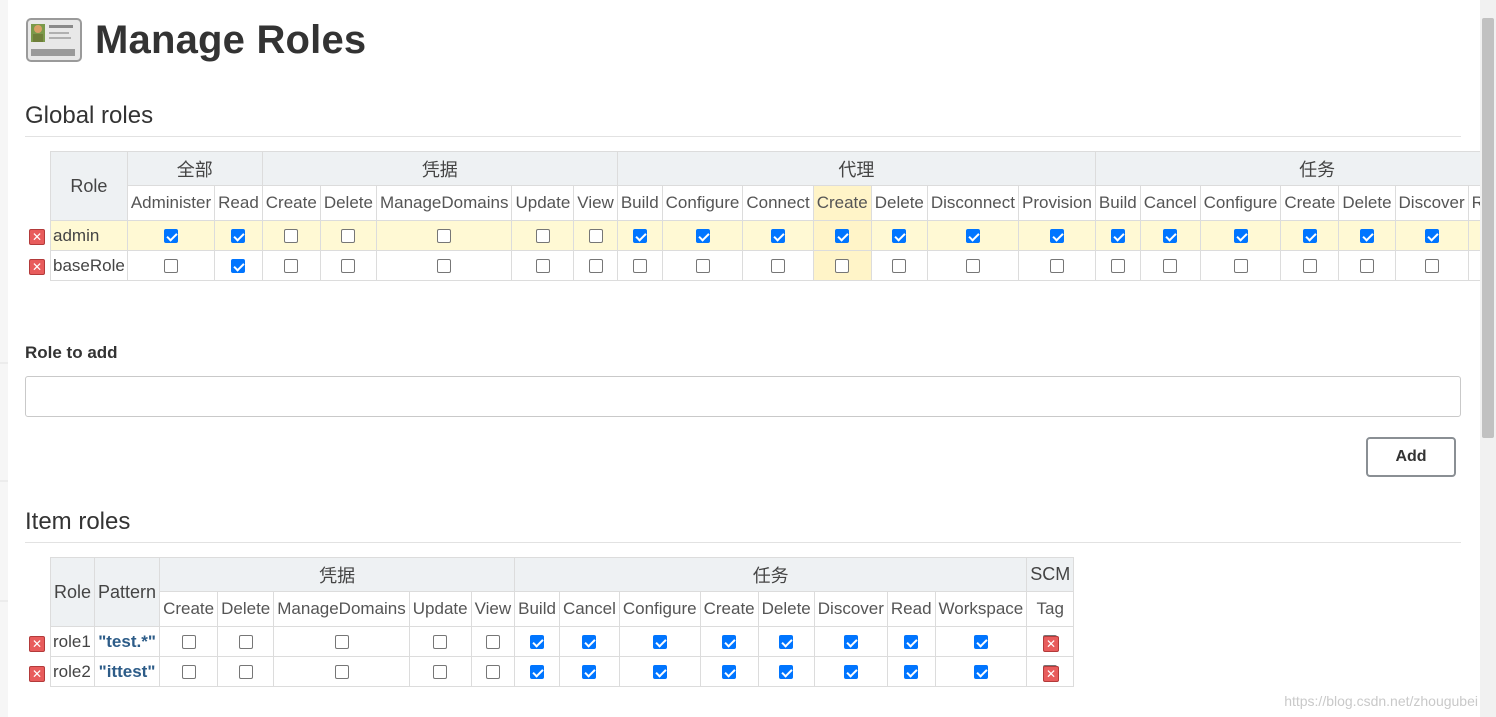 The width and height of the screenshot is (1496, 717). I want to click on group-header: 凭据, so click(337, 574).